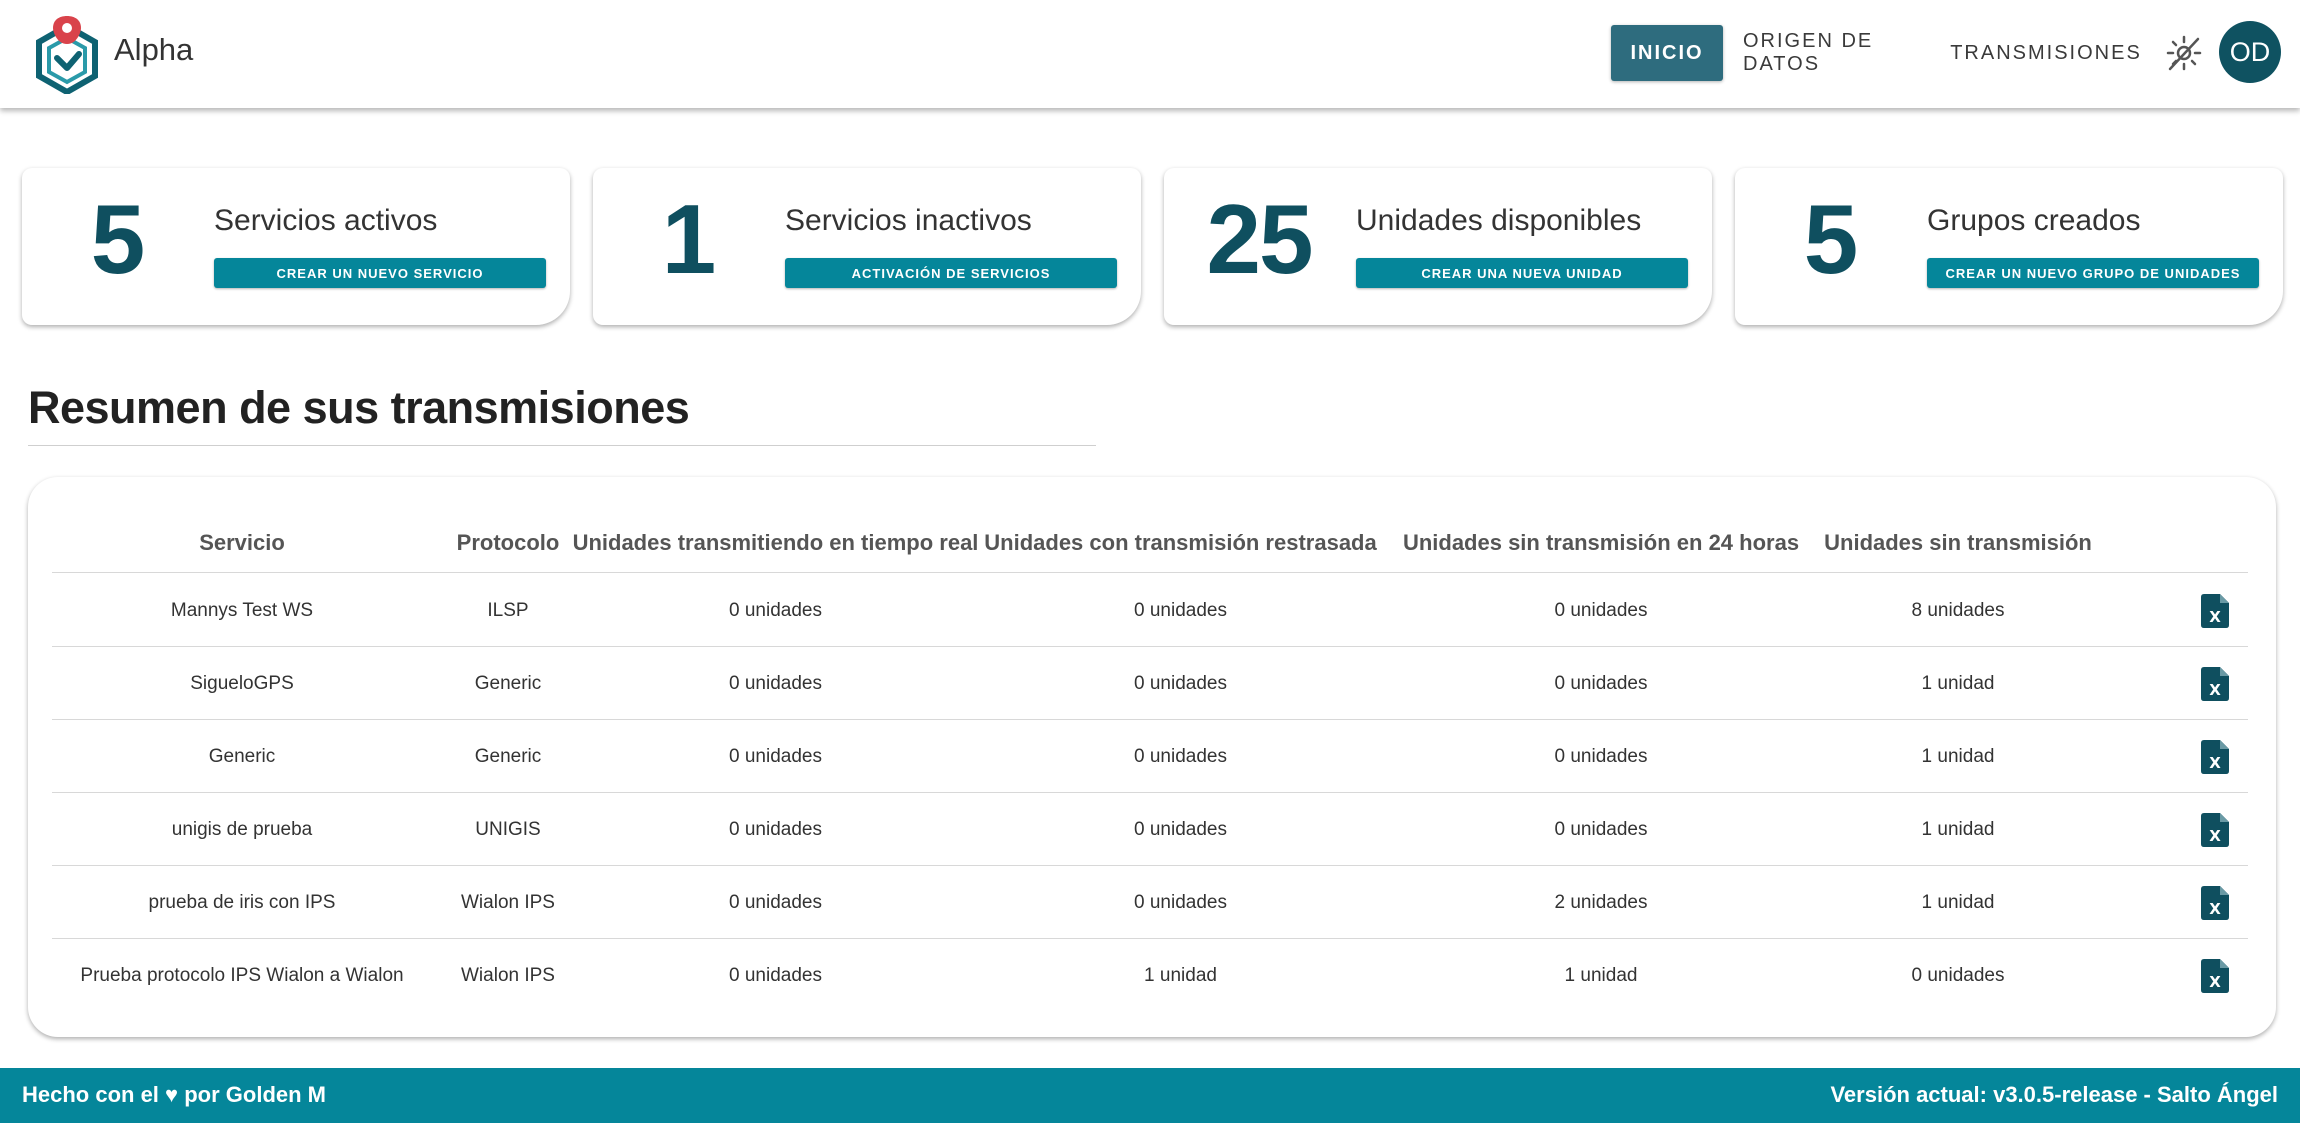  What do you see at coordinates (154, 49) in the screenshot?
I see `app-title: Alpha` at bounding box center [154, 49].